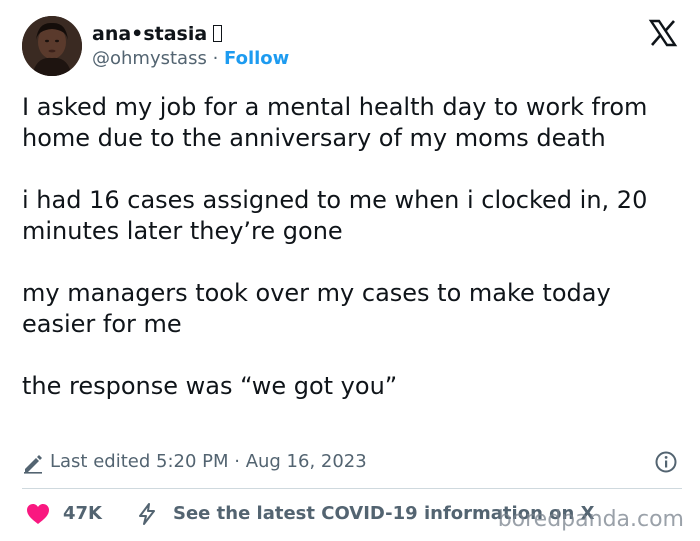 The height and width of the screenshot is (541, 700). Describe the element at coordinates (38, 514) in the screenshot. I see `heart-icon` at that location.